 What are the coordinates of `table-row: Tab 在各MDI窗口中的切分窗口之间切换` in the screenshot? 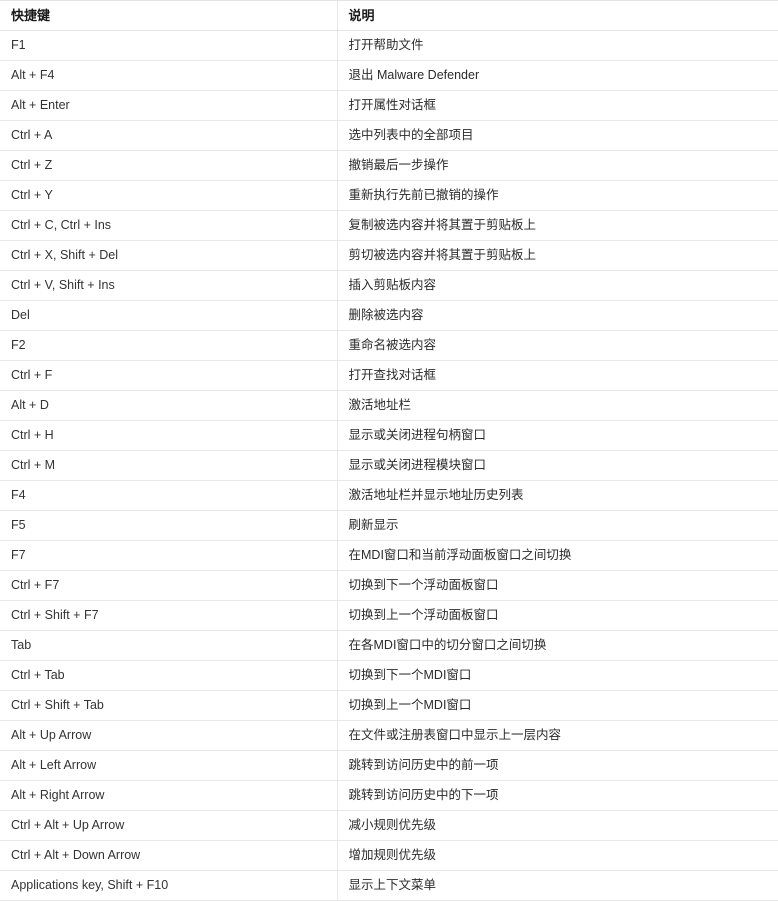 It's located at (389, 645).